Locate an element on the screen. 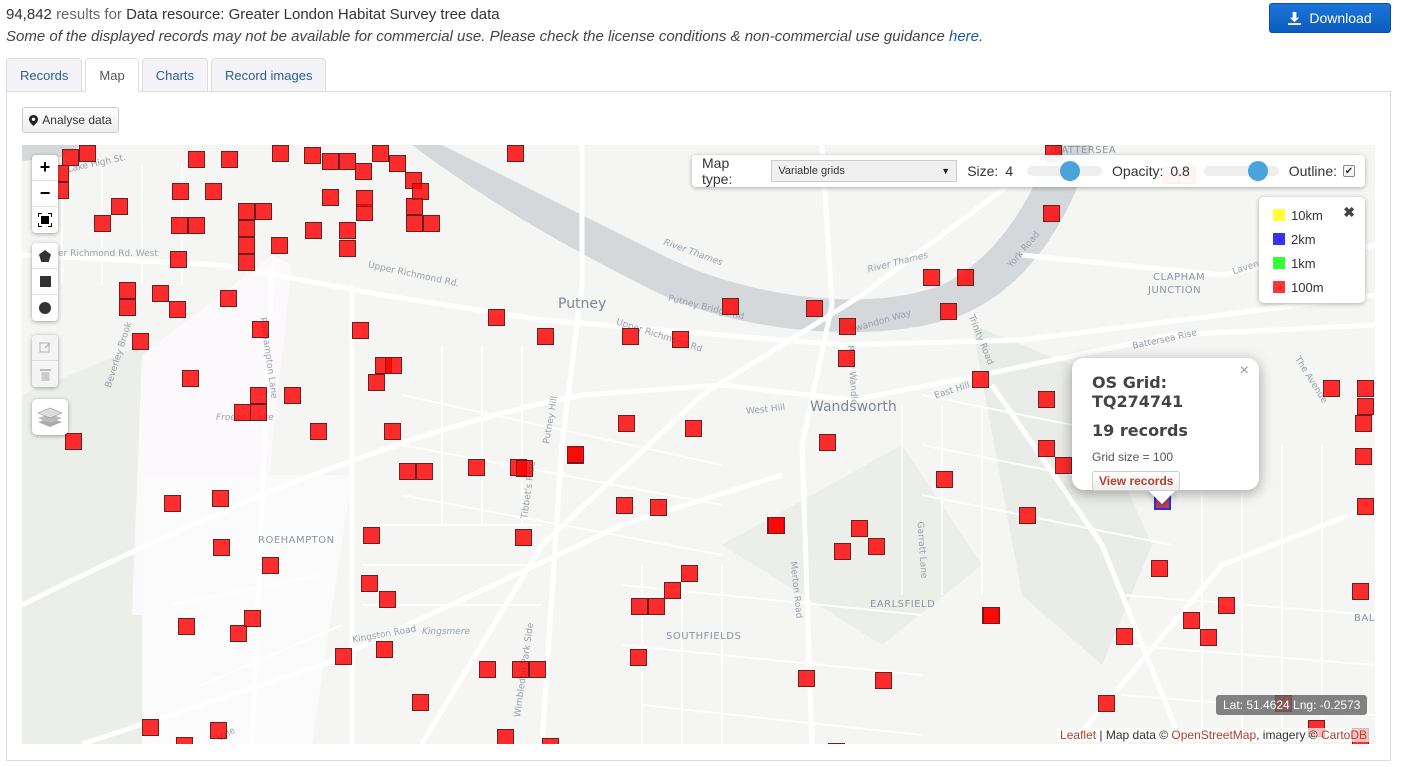 The height and width of the screenshot is (767, 1401). draw-polygon-button is located at coordinates (45, 256).